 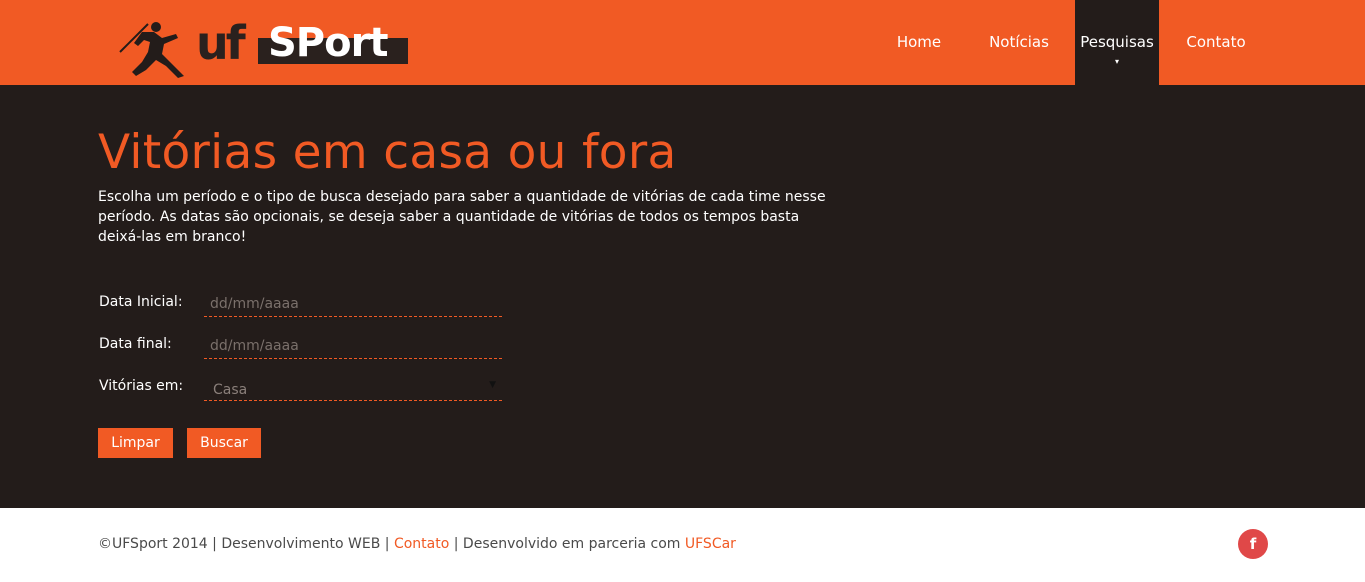 What do you see at coordinates (710, 544) in the screenshot?
I see `footer-ufscar-link: UFSCar` at bounding box center [710, 544].